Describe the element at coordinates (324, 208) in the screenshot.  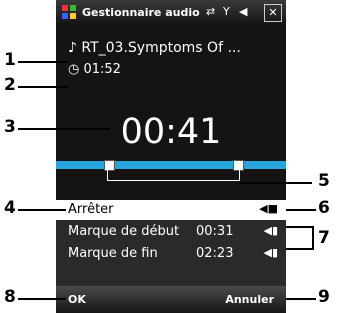
I see `callout-6: 6` at that location.